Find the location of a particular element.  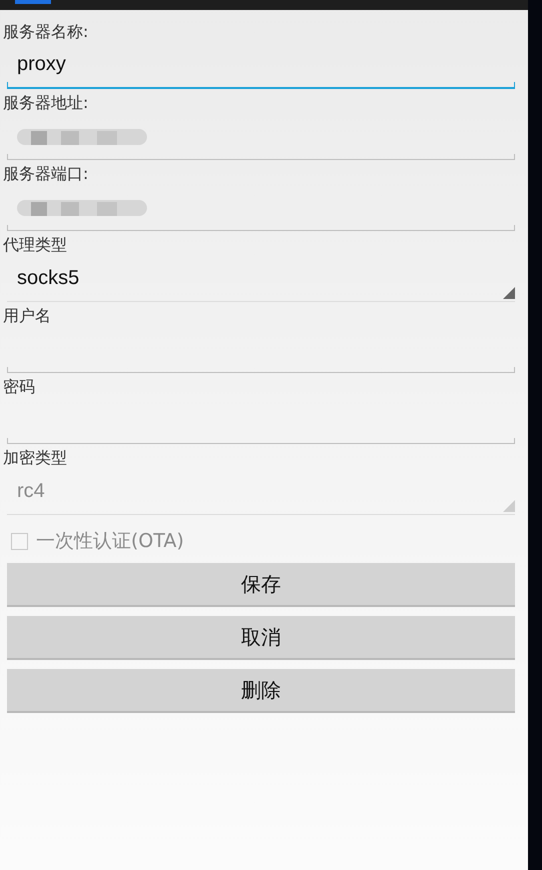

action-button: 取消 is located at coordinates (261, 638).